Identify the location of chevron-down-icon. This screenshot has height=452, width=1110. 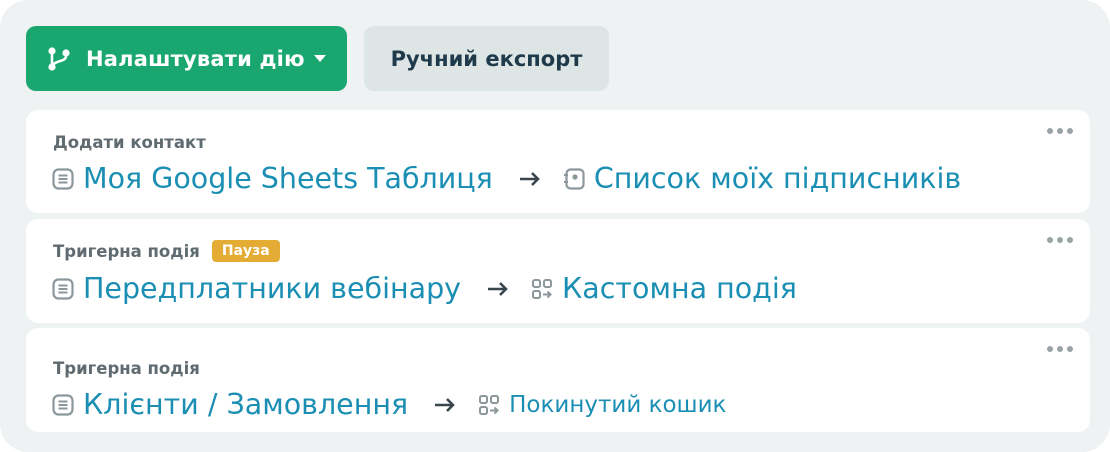
(319, 58).